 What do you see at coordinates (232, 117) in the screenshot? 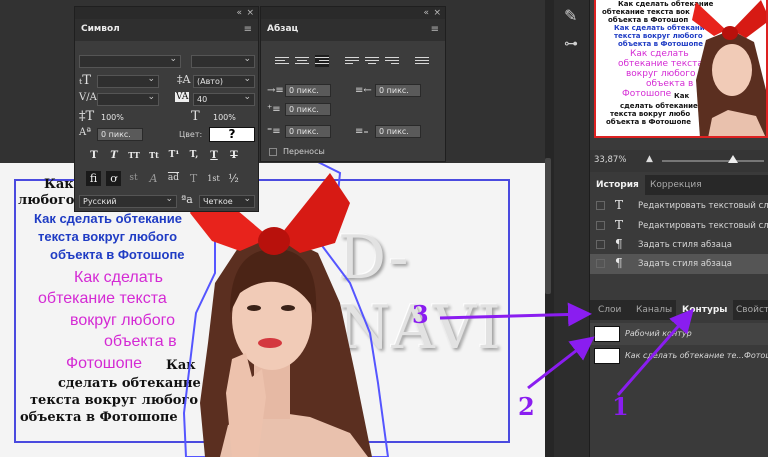
I see `horizontal-scale-field: 100%` at bounding box center [232, 117].